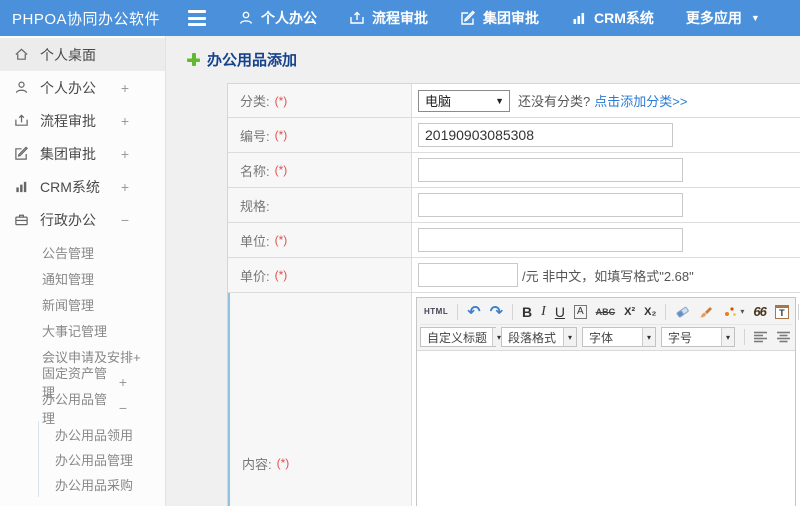  Describe the element at coordinates (680, 337) in the screenshot. I see `select-value: 字号` at that location.